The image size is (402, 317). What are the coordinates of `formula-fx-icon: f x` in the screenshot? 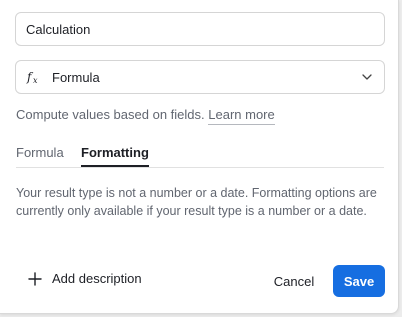 It's located at (34, 77).